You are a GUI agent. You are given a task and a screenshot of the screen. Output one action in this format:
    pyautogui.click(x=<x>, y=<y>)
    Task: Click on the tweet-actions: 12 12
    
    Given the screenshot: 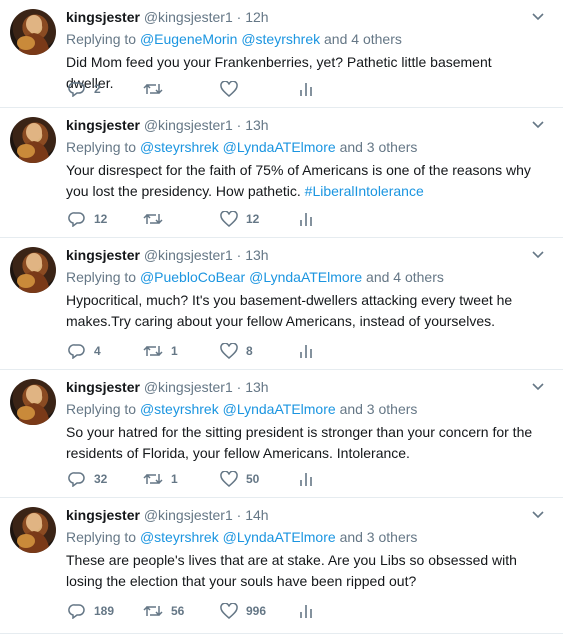 What is the action you would take?
    pyautogui.click(x=196, y=219)
    